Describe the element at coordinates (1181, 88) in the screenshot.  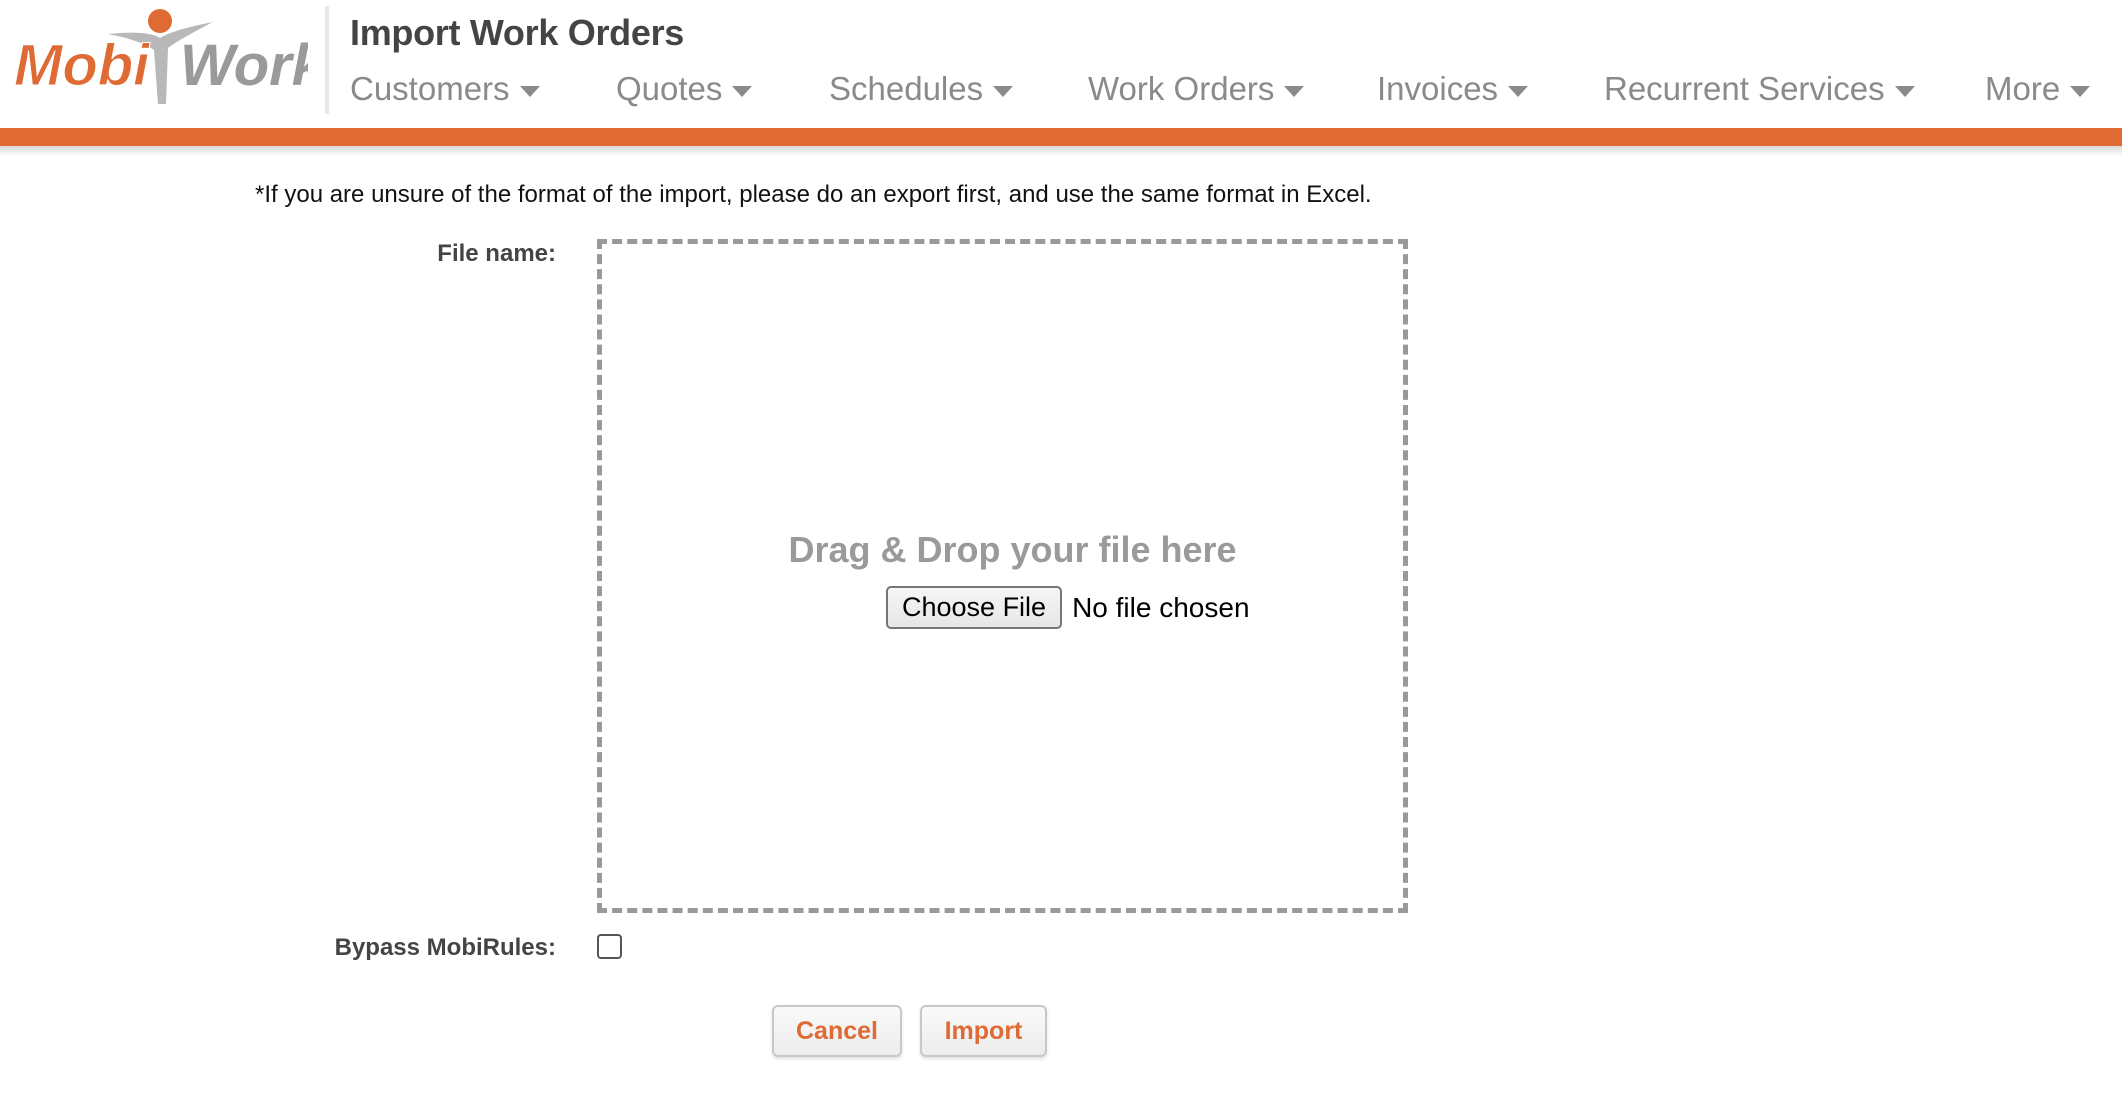
I see `nav-label: Work Orders` at that location.